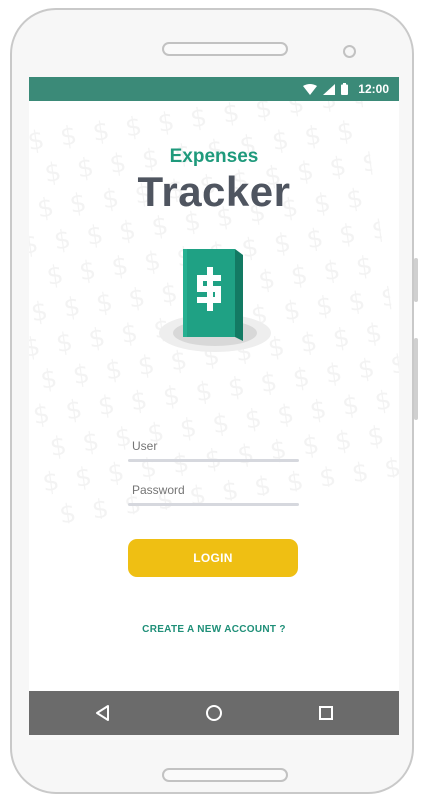  What do you see at coordinates (214, 156) in the screenshot?
I see `app-title-small: Expenses` at bounding box center [214, 156].